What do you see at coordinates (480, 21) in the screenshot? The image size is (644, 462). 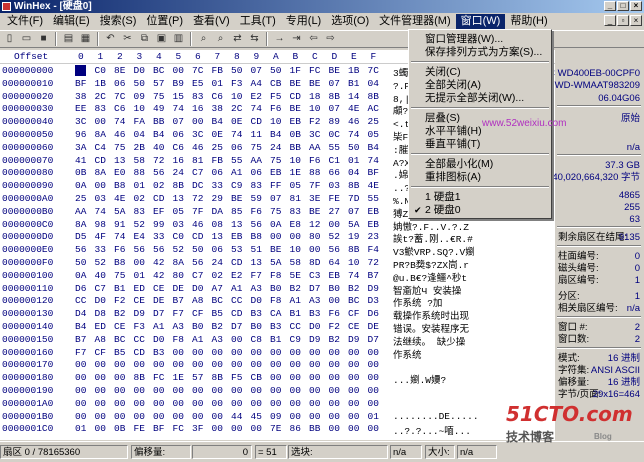 I see `menu-9: 窗口(W)` at bounding box center [480, 21].